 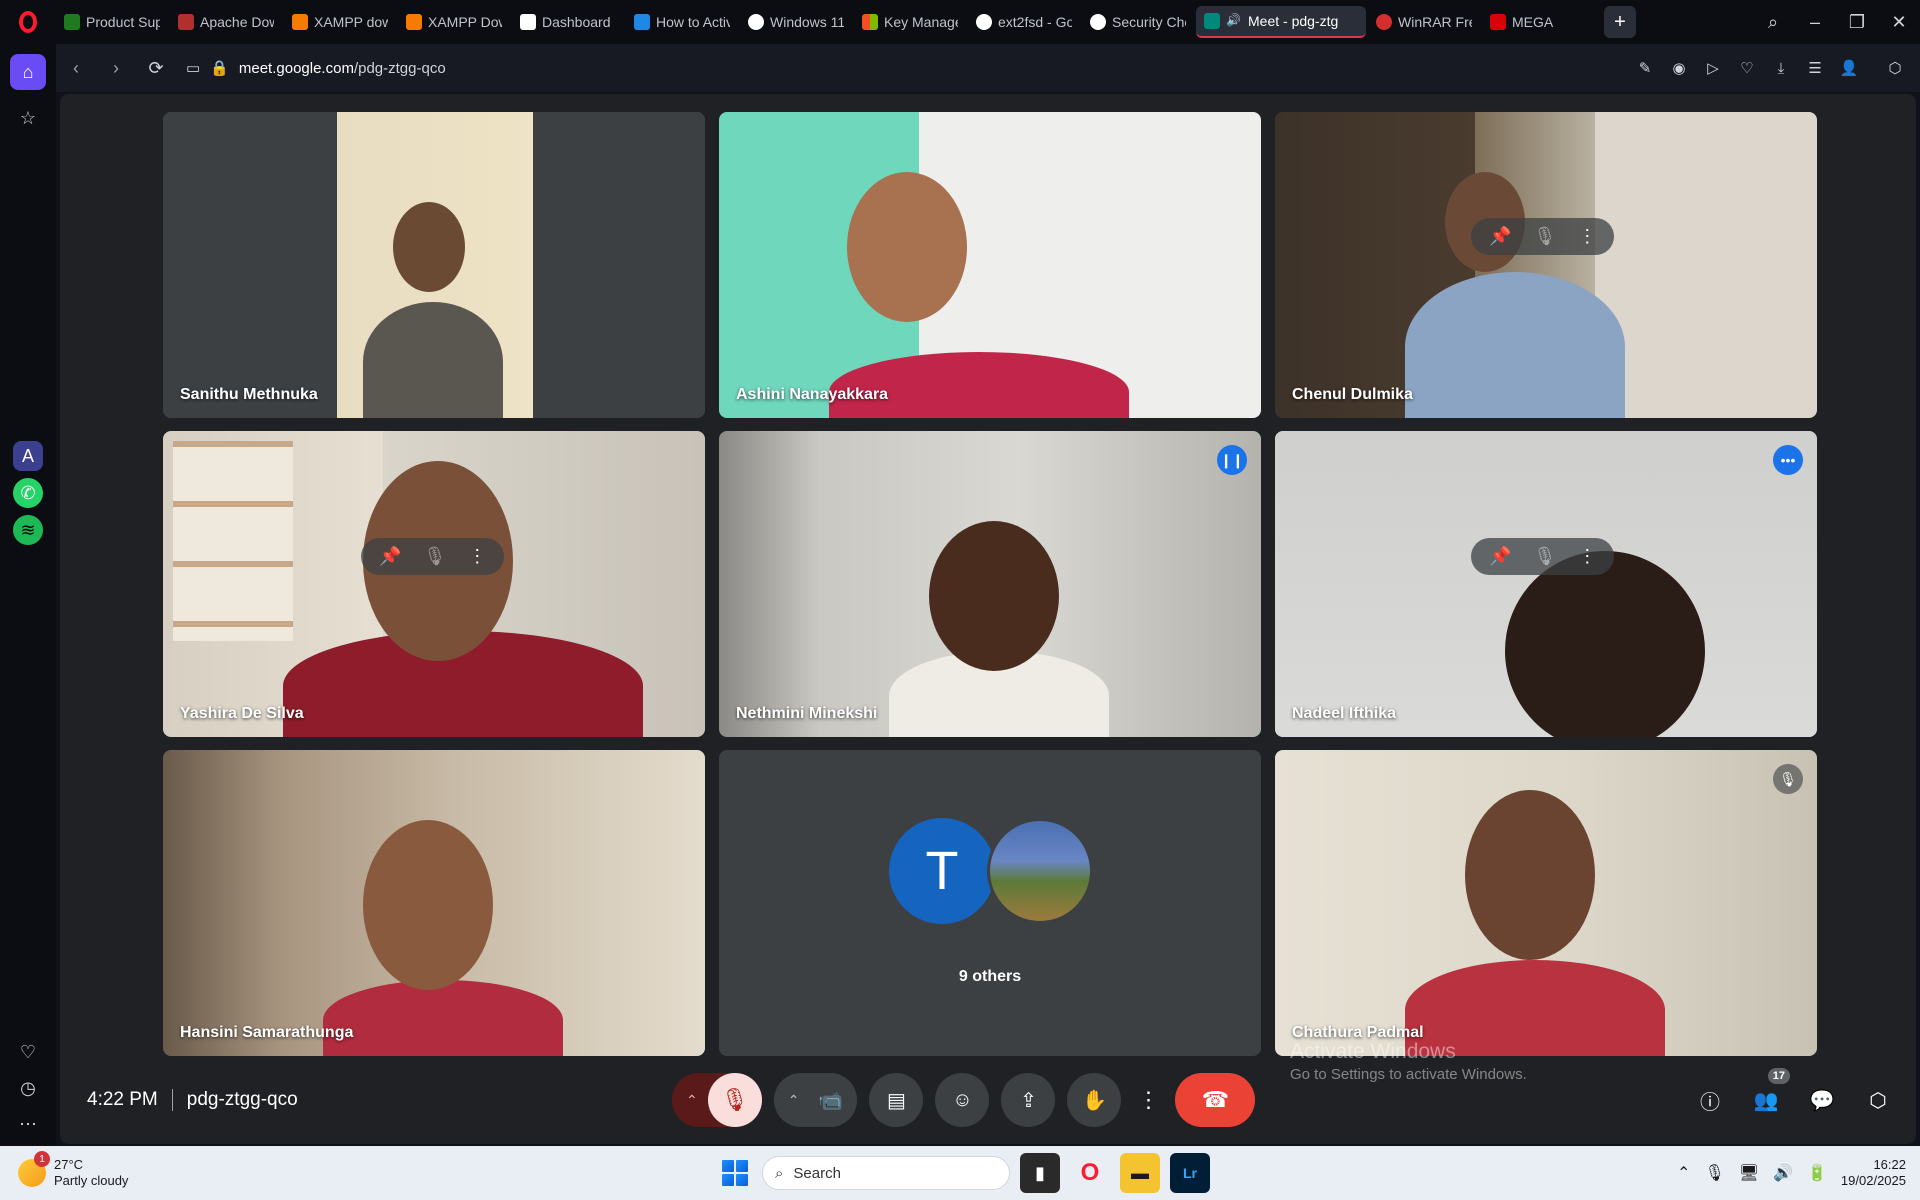 I want to click on tile-hover-controls: 📌 🎙 ⋮, so click(x=433, y=556).